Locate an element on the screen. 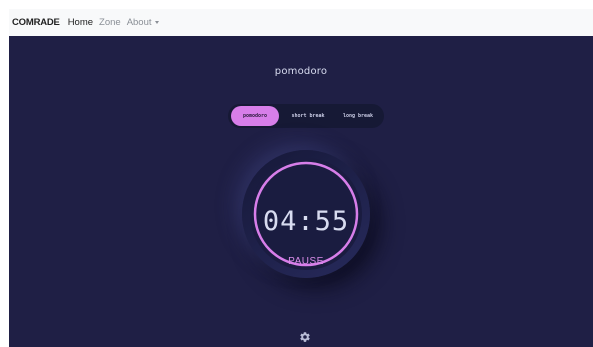 The height and width of the screenshot is (347, 593). gear-icon is located at coordinates (305, 337).